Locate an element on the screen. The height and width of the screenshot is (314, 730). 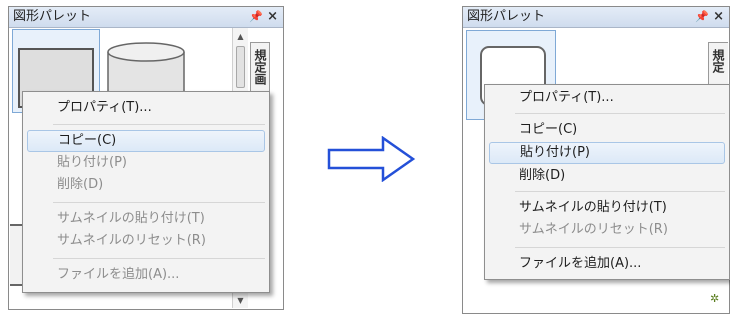
right-side-tab-label: 規定 is located at coordinates (718, 61).